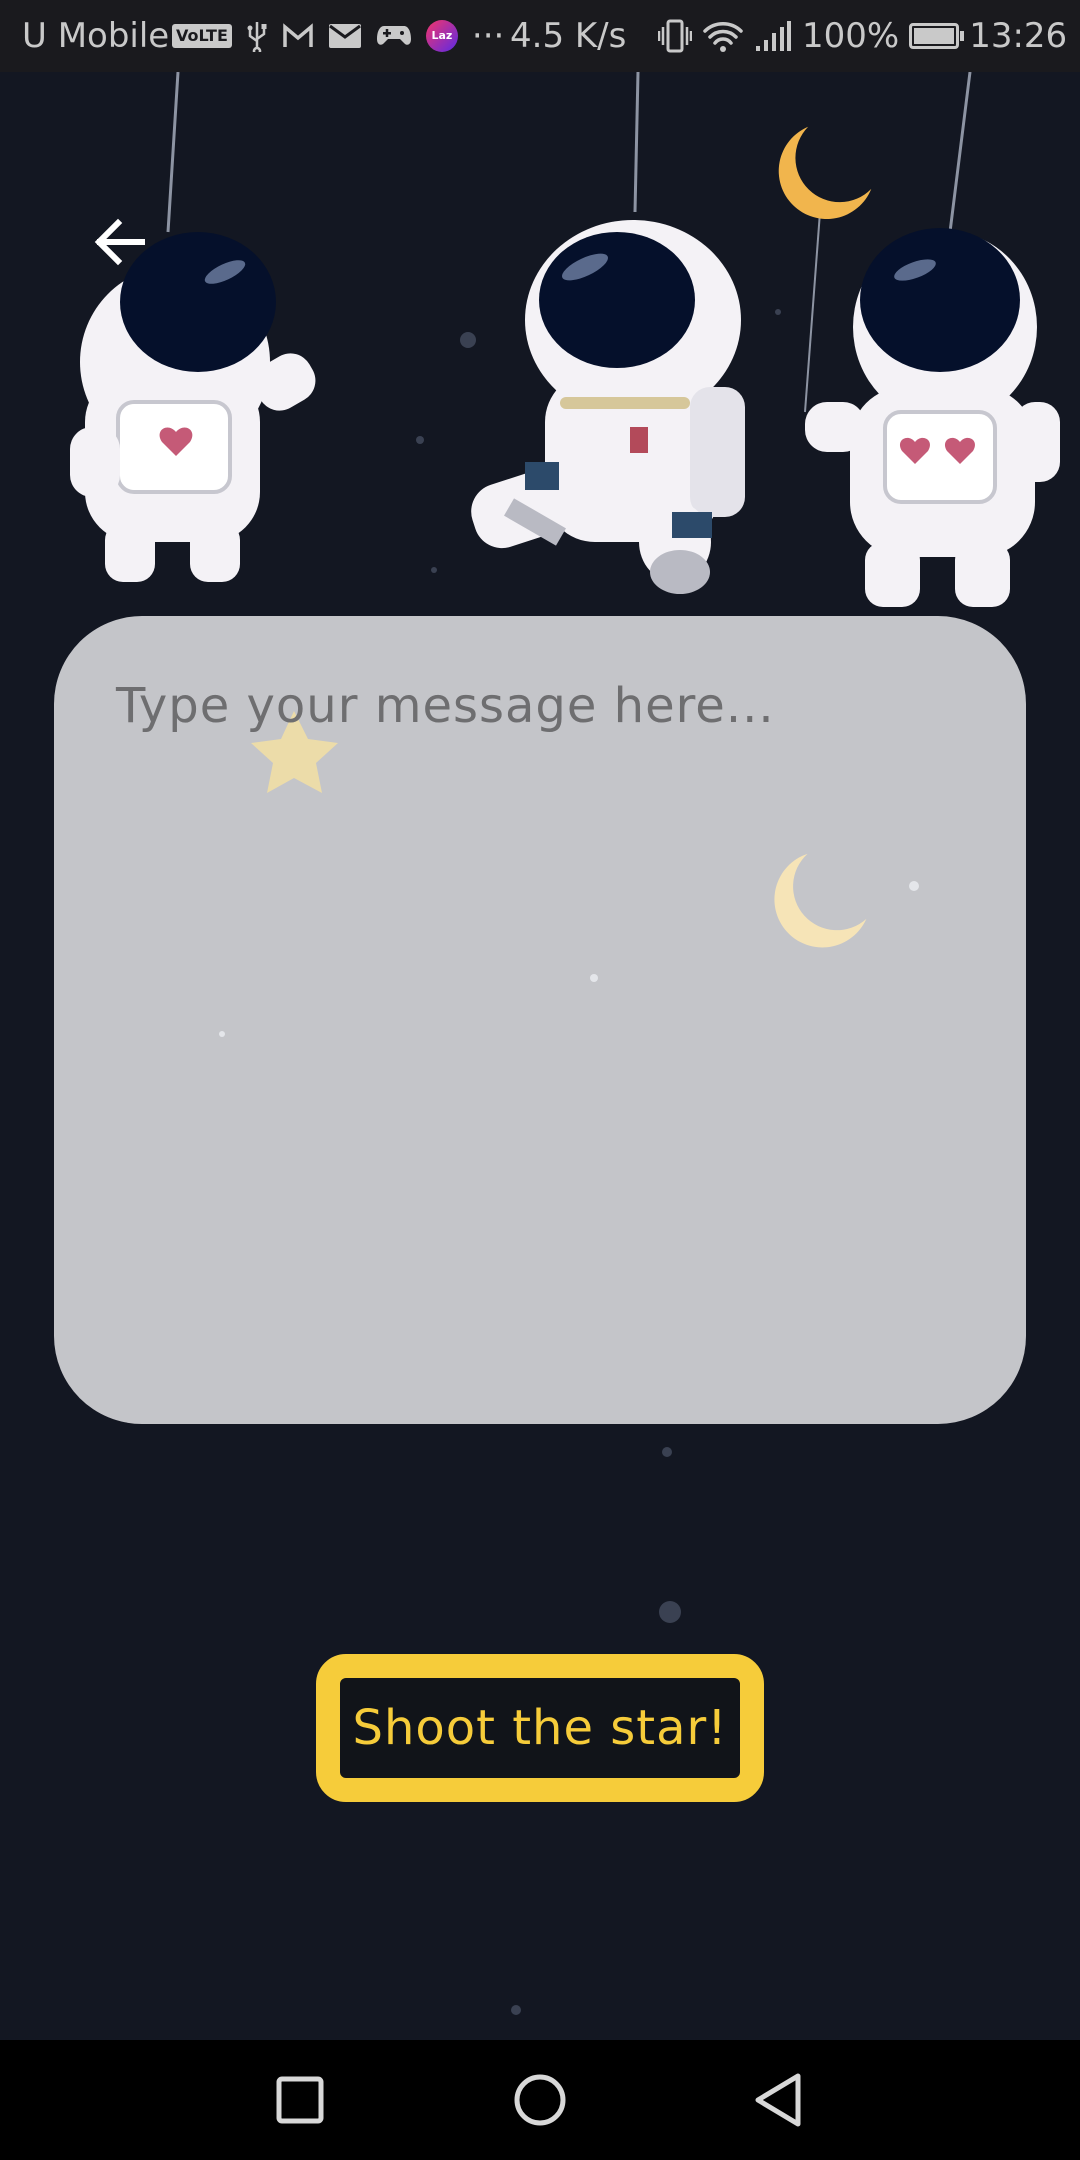  What do you see at coordinates (202, 36) in the screenshot?
I see `volte-icon: VoLTE` at bounding box center [202, 36].